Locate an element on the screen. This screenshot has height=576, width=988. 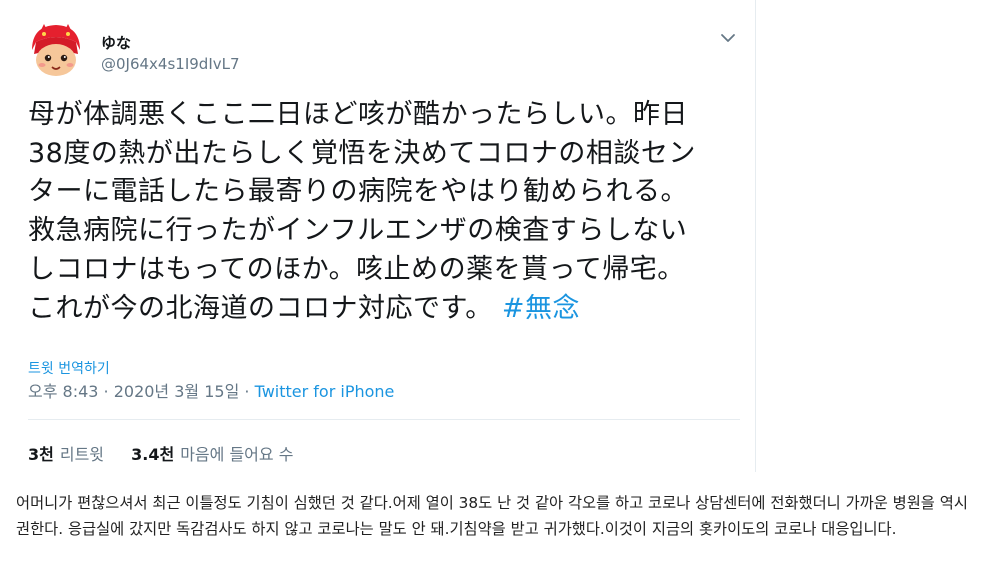
retweets-stat: 3천 리트윗 is located at coordinates (66, 454).